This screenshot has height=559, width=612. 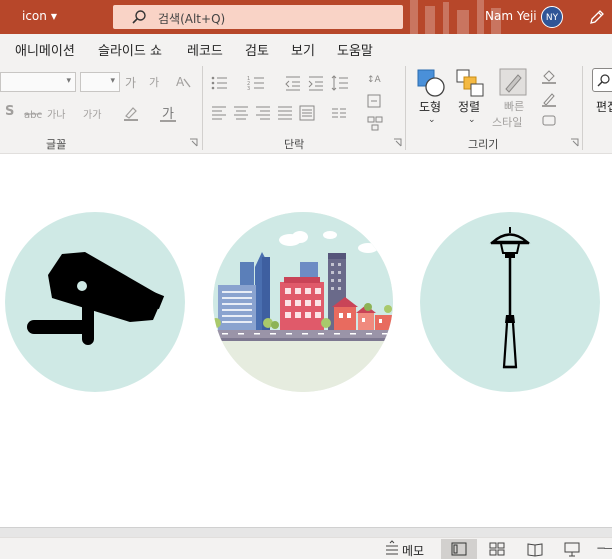 I want to click on strikethrough-icon: abc, so click(x=33, y=114).